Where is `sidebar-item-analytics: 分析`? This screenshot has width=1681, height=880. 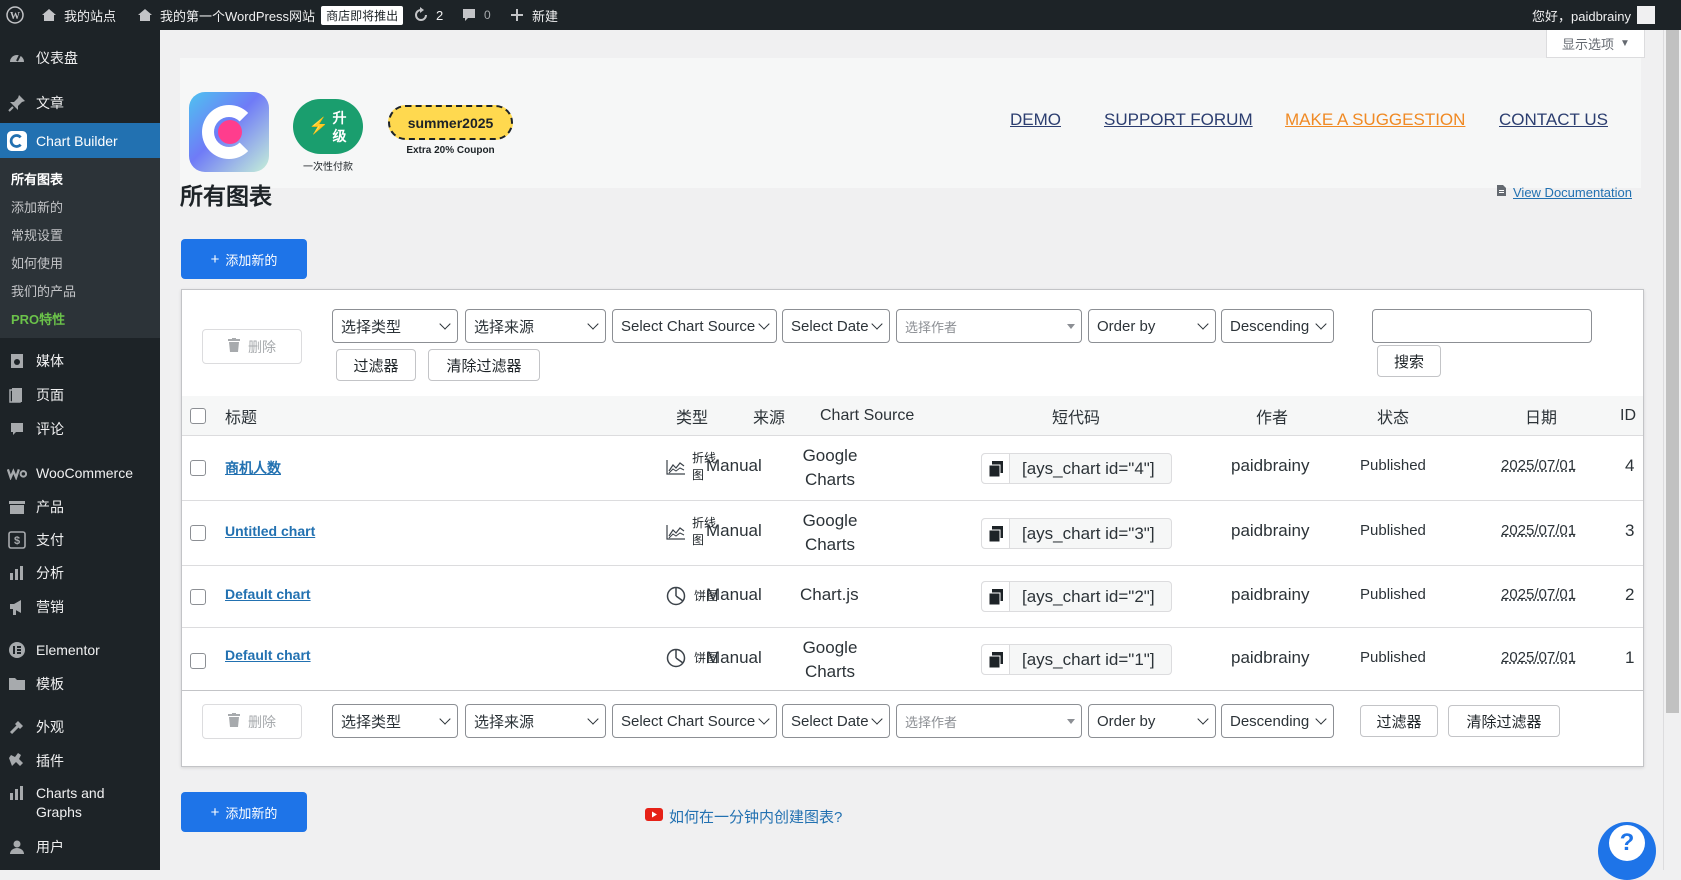
sidebar-item-analytics: 分析 is located at coordinates (80, 573).